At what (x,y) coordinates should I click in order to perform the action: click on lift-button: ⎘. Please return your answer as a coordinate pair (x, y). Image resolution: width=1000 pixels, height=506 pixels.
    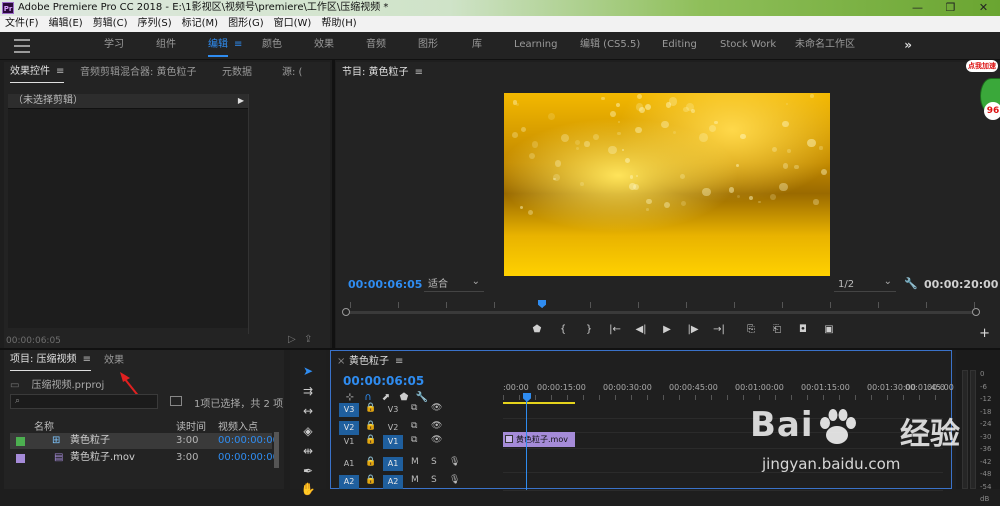
    Looking at the image, I should click on (751, 329).